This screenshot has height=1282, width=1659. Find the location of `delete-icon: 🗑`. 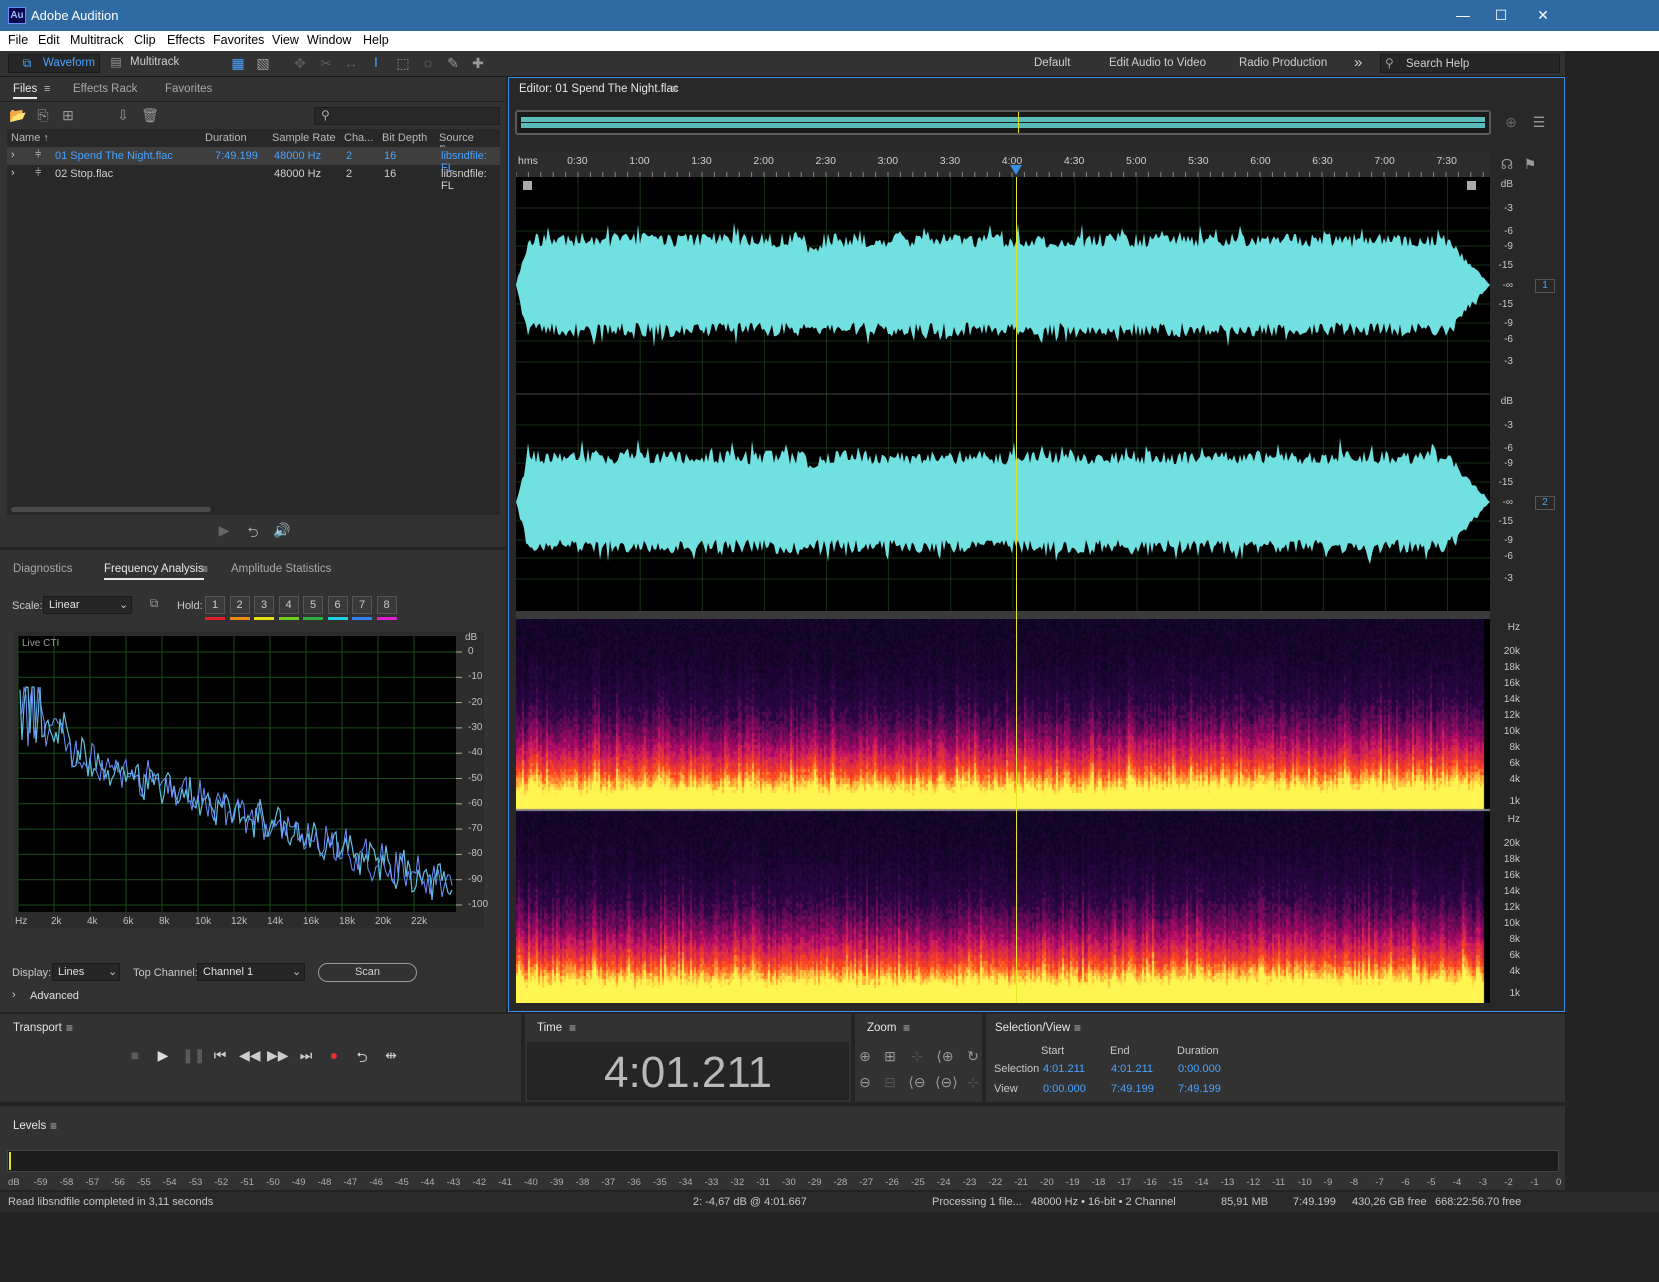

delete-icon: 🗑 is located at coordinates (150, 115).